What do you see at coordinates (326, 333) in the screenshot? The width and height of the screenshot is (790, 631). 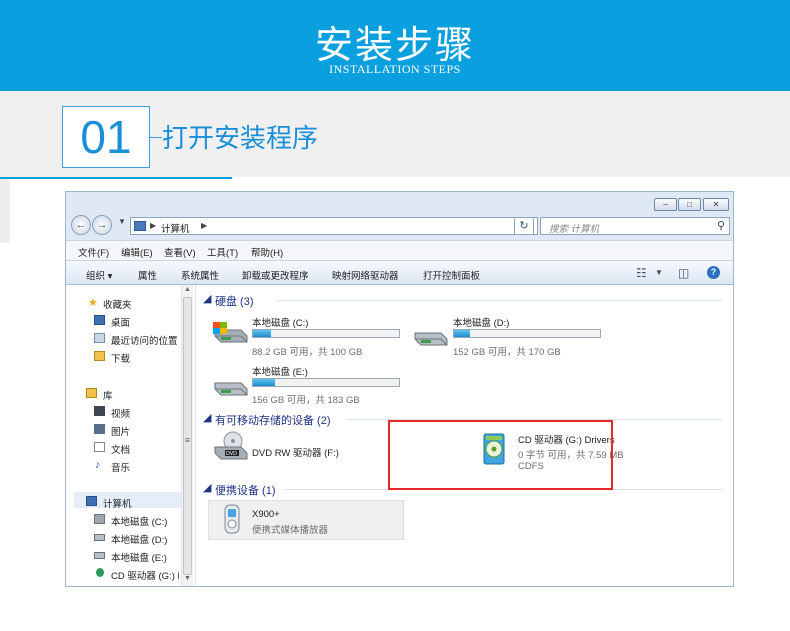 I see `drive-c-usage-bar` at bounding box center [326, 333].